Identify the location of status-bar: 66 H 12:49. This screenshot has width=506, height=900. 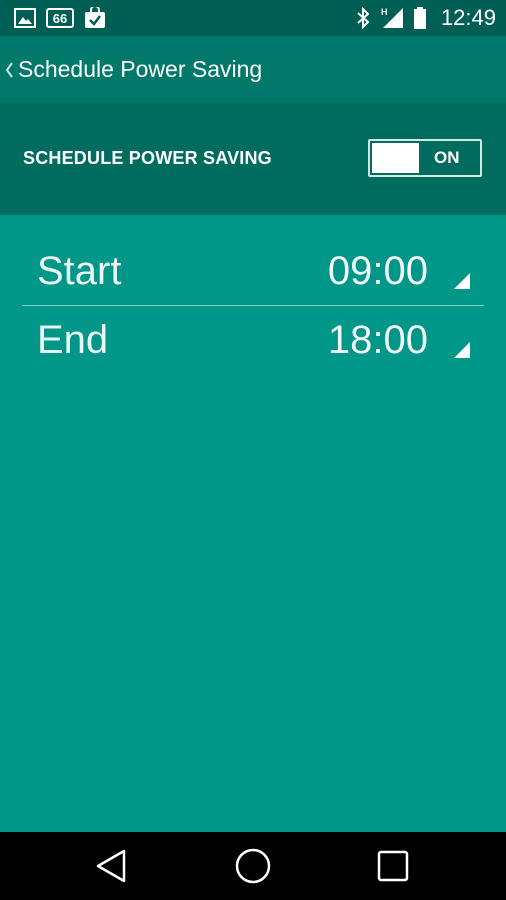
(253, 18).